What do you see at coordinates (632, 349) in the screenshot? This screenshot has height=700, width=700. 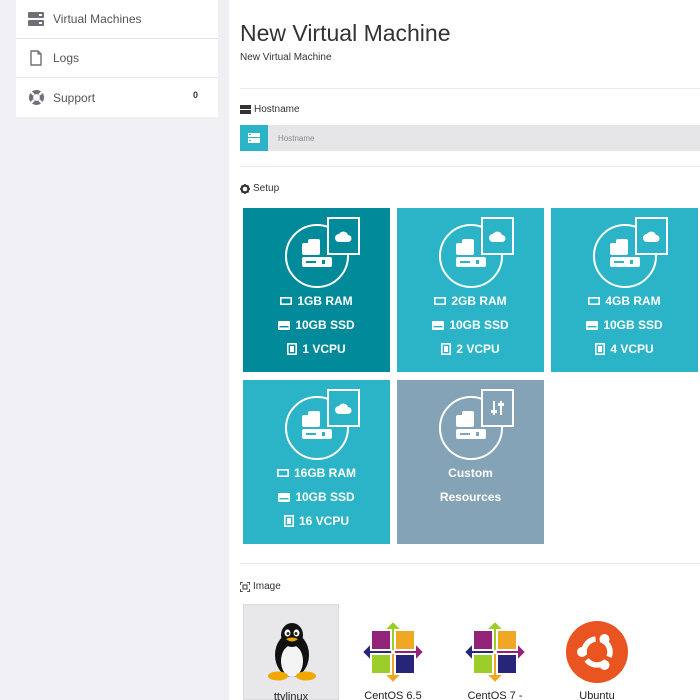 I see `plan-cpu: 4 VCPU` at bounding box center [632, 349].